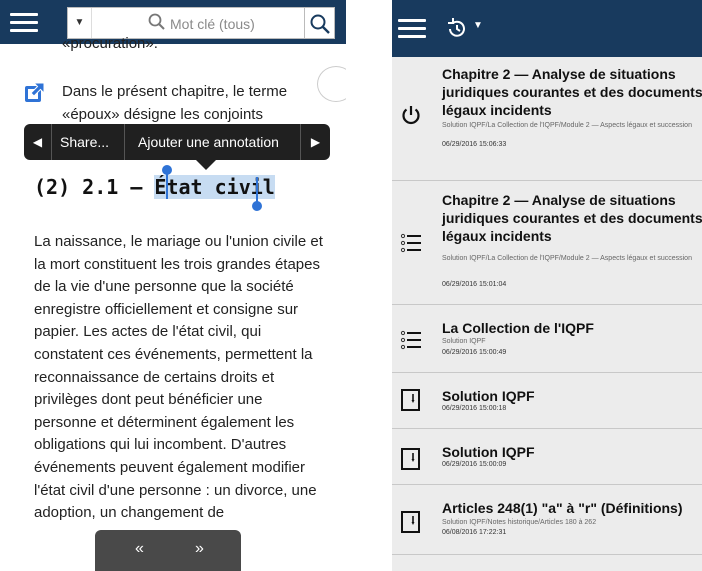 The image size is (702, 571). Describe the element at coordinates (257, 190) in the screenshot. I see `selection-end-line` at that location.